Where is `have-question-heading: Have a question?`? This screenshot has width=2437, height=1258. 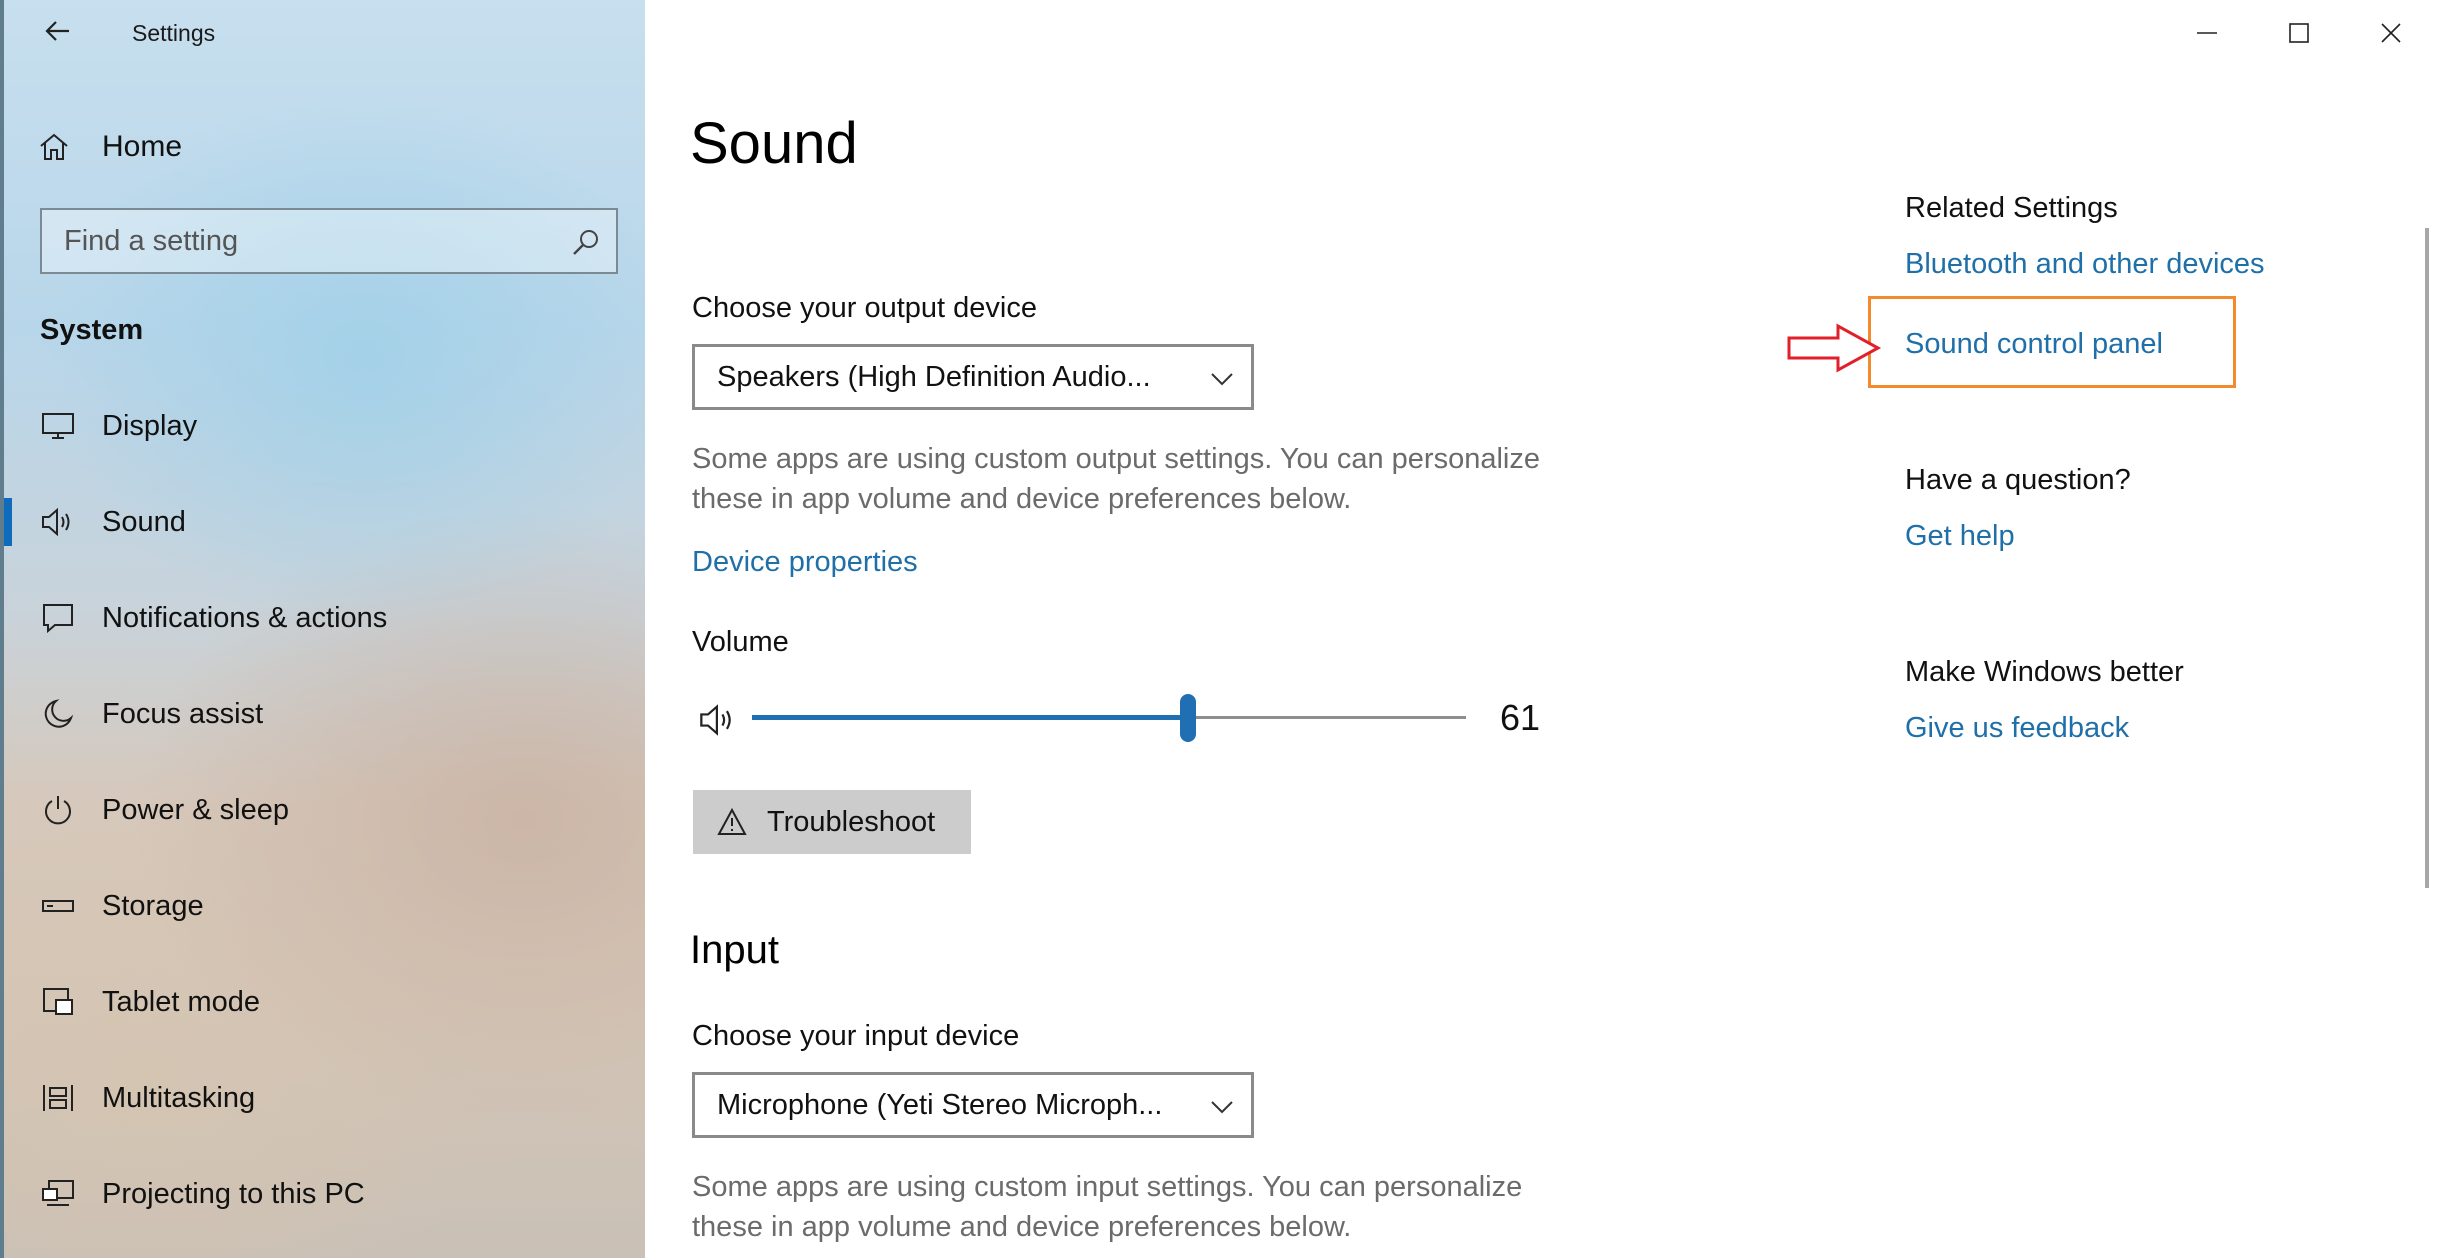 have-question-heading: Have a question? is located at coordinates (2018, 480).